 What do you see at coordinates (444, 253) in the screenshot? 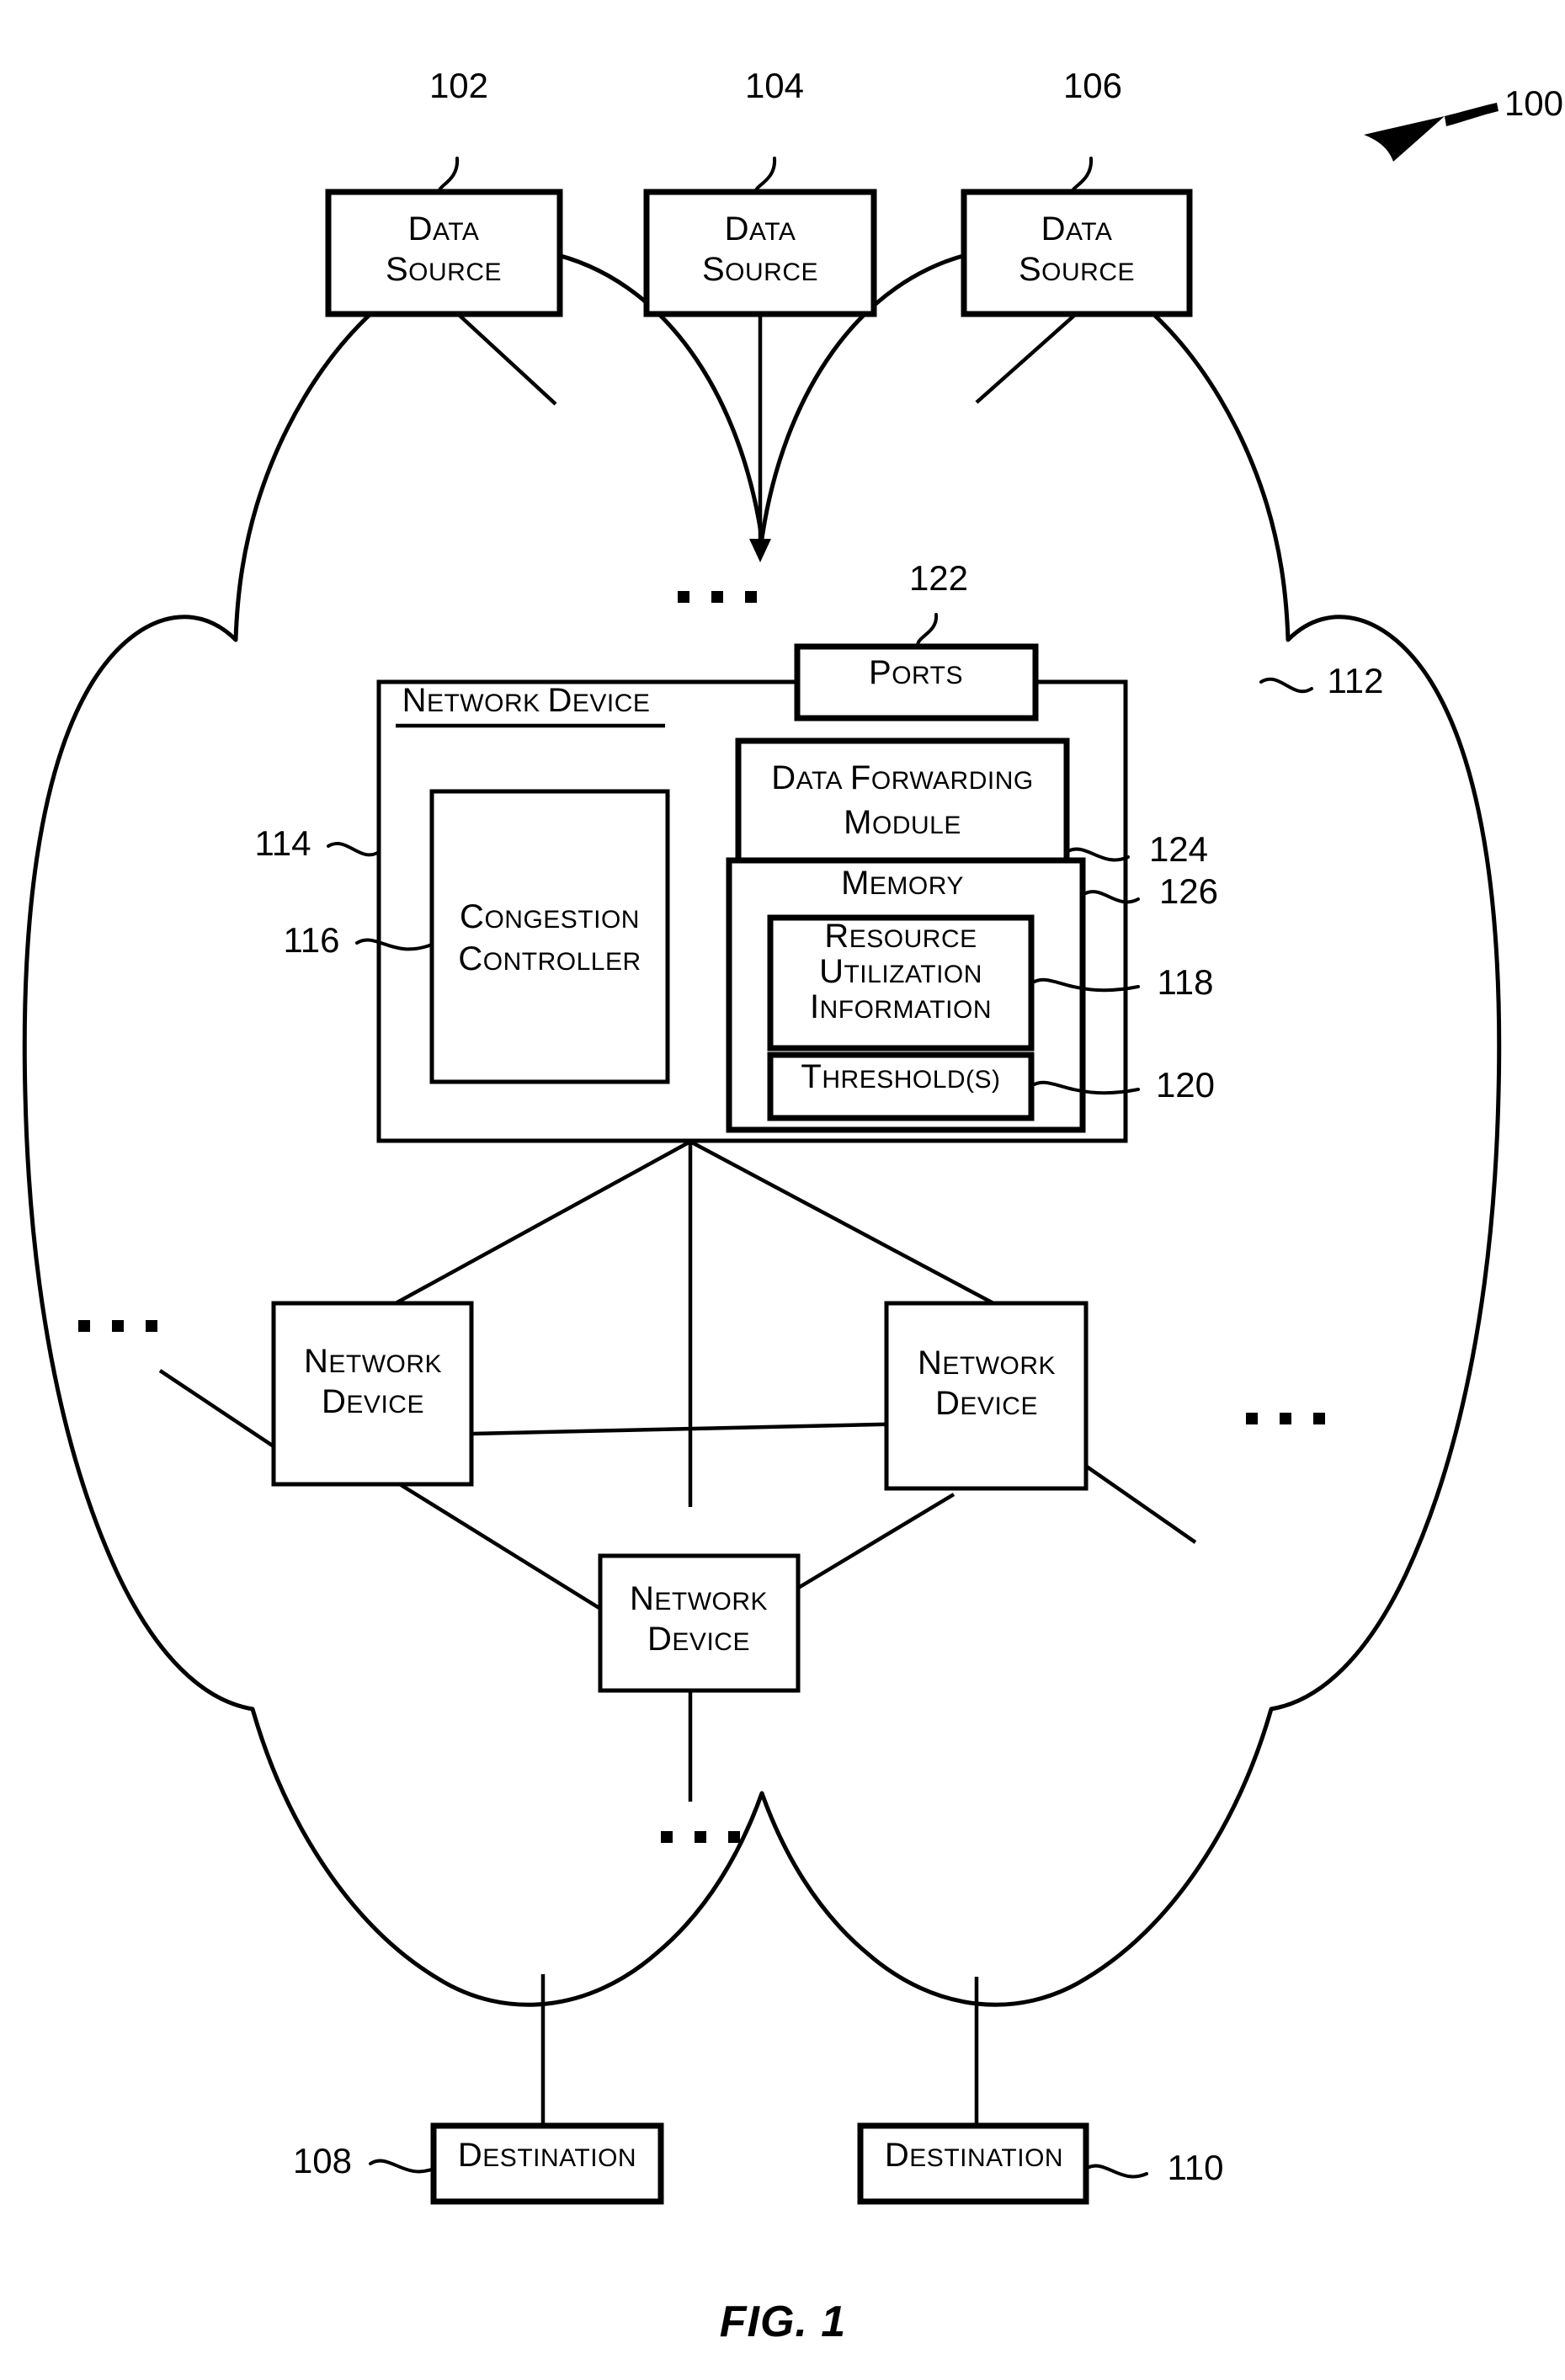
I see `data-source-box-102: DATA SOURCE` at bounding box center [444, 253].